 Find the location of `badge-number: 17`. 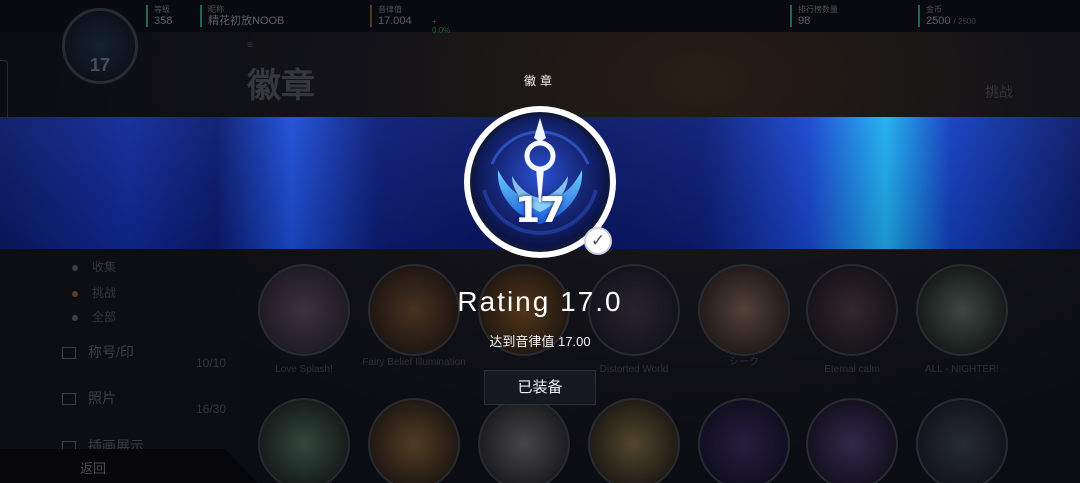

badge-number: 17 is located at coordinates (540, 210).